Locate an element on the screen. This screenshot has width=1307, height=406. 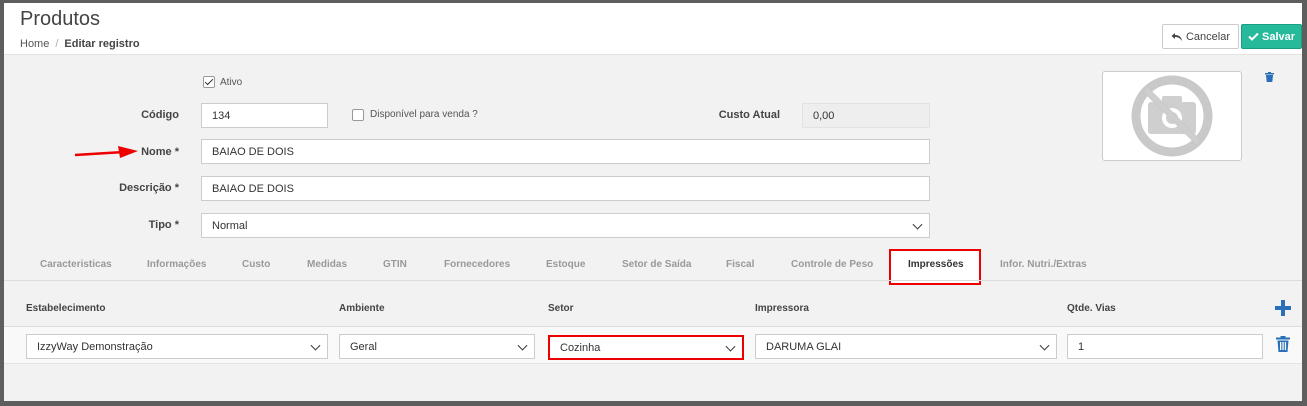
custo-atual-input: 0,00 is located at coordinates (866, 115).